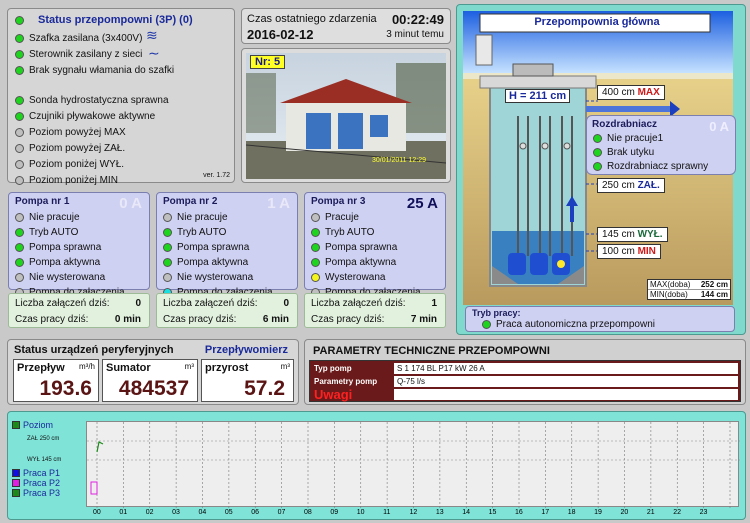 The height and width of the screenshot is (523, 750). I want to click on p2-series, so click(94, 488).